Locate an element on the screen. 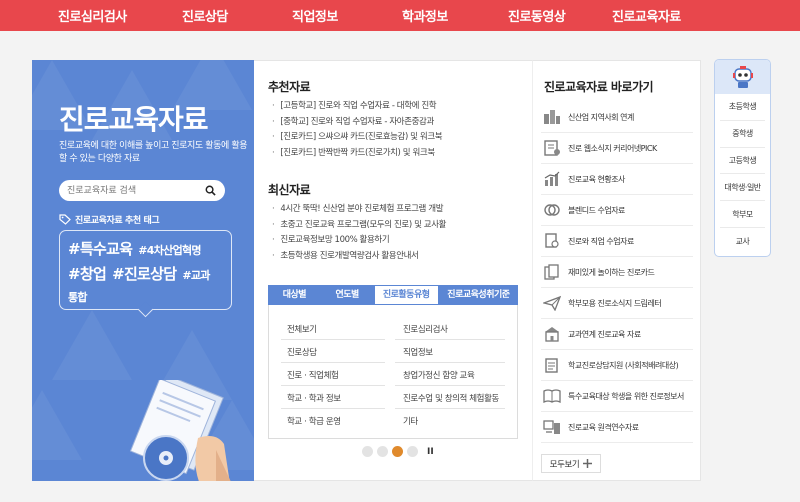  tag-startup: #창업 is located at coordinates (87, 274).